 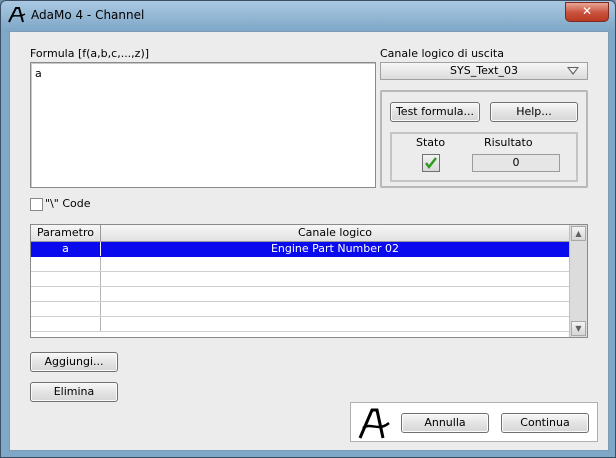 I want to click on formula-label: Formula [f(a,b,c,...,z)], so click(x=90, y=53).